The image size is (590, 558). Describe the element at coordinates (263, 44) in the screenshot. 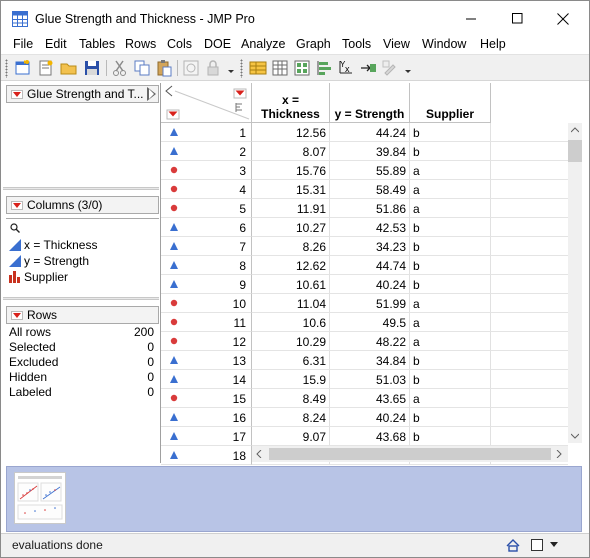

I see `menu-analyze: Analyze` at that location.